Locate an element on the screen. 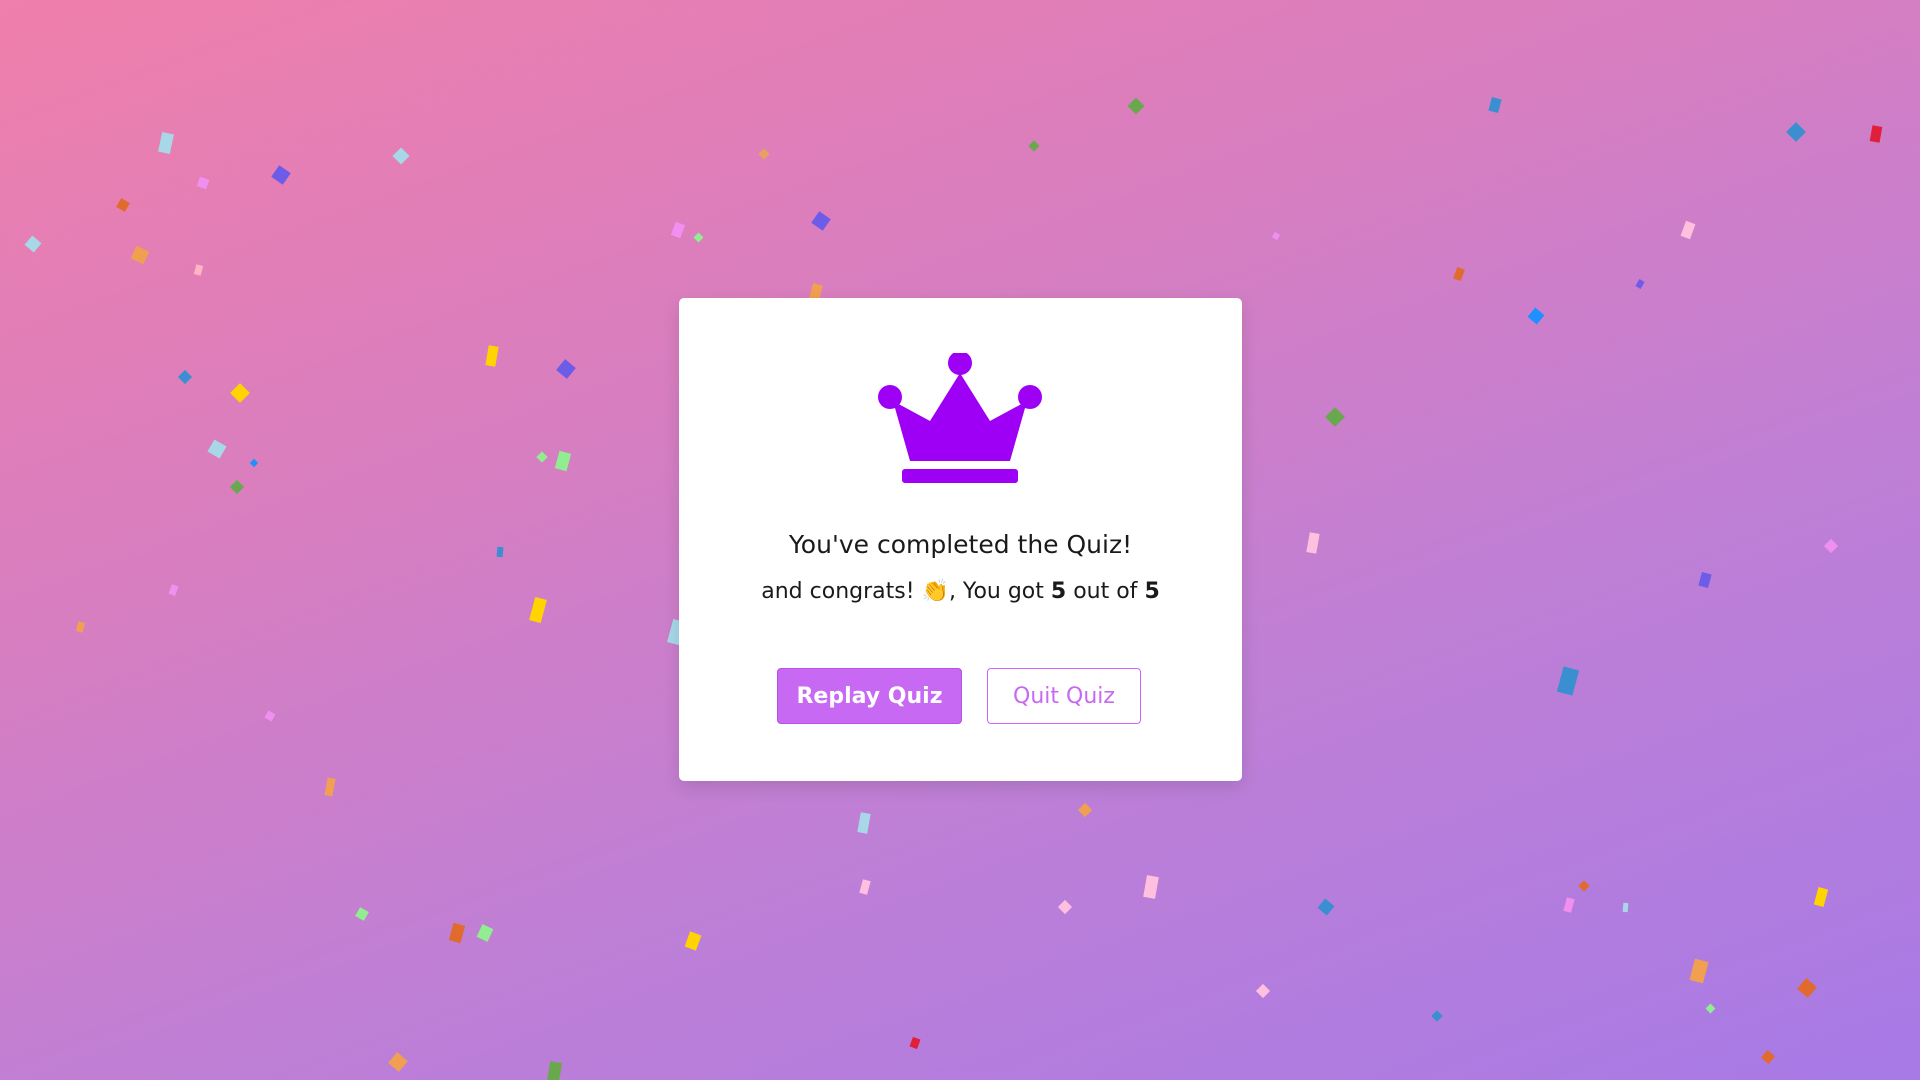 This screenshot has height=1080, width=1920. score-summary: and congrats! 👏, You got 5 out of 5 is located at coordinates (960, 591).